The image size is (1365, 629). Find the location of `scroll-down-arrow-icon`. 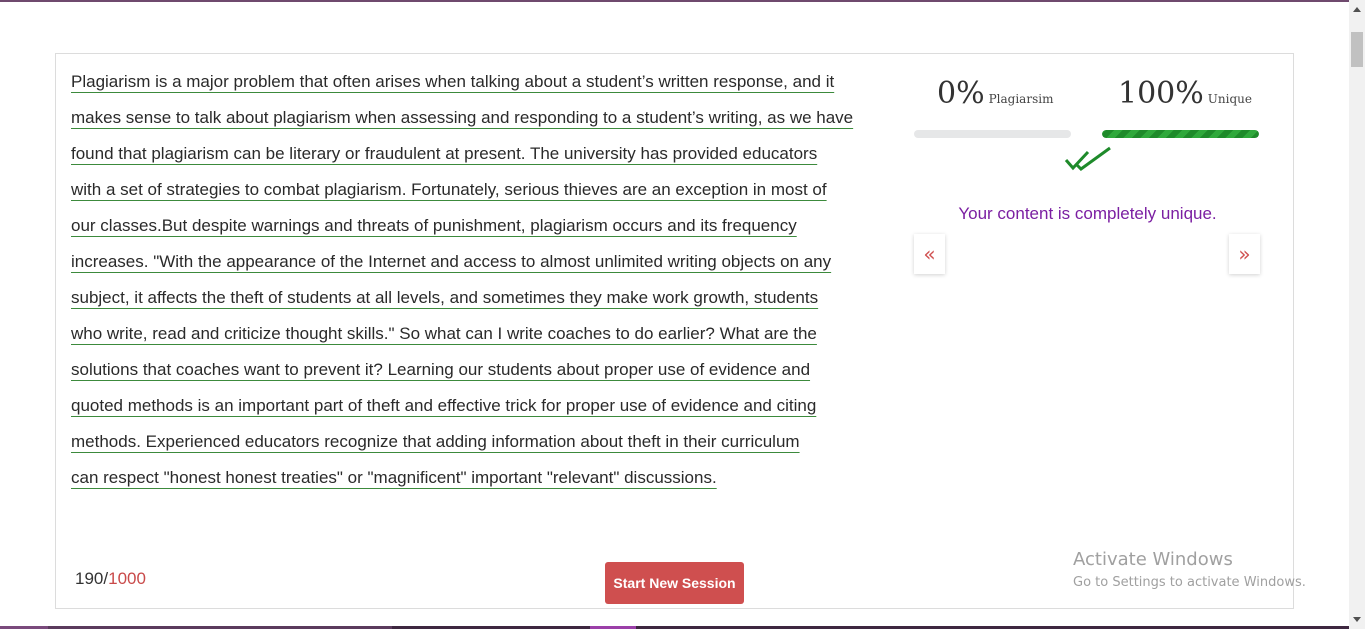

scroll-down-arrow-icon is located at coordinates (1357, 619).